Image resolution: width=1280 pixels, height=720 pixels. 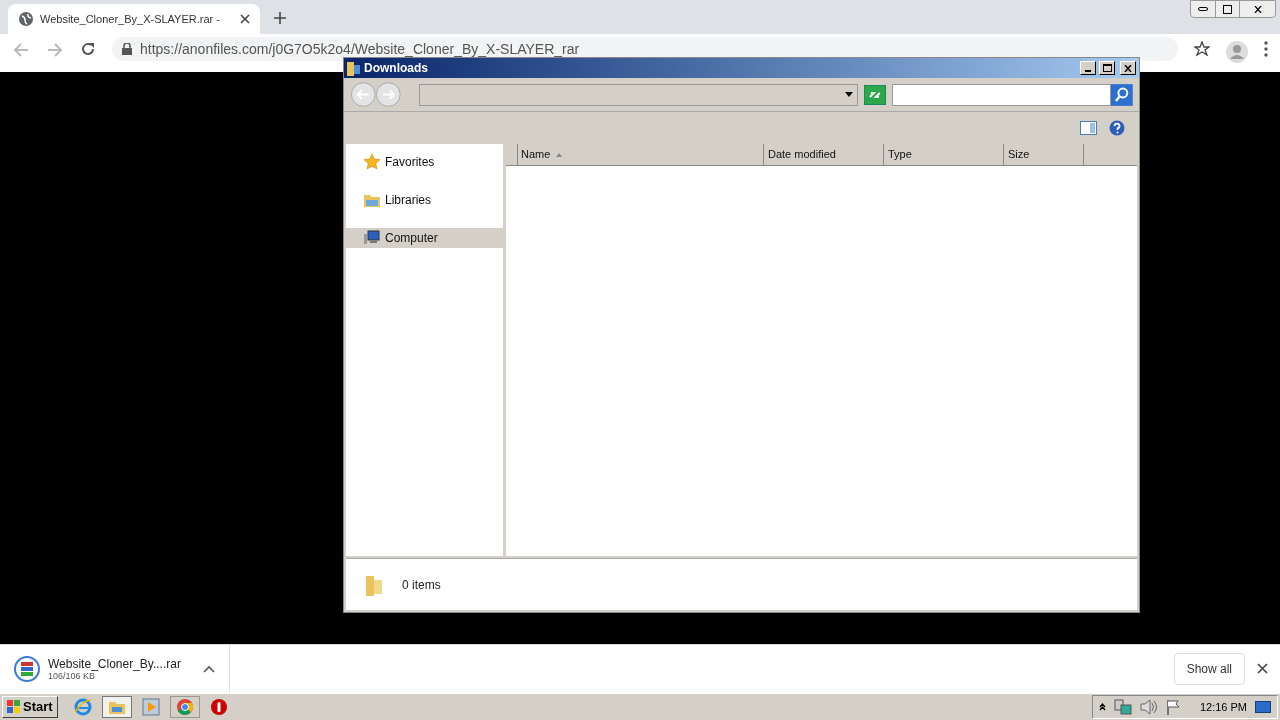 What do you see at coordinates (824, 154) in the screenshot?
I see `column-header: Date modified` at bounding box center [824, 154].